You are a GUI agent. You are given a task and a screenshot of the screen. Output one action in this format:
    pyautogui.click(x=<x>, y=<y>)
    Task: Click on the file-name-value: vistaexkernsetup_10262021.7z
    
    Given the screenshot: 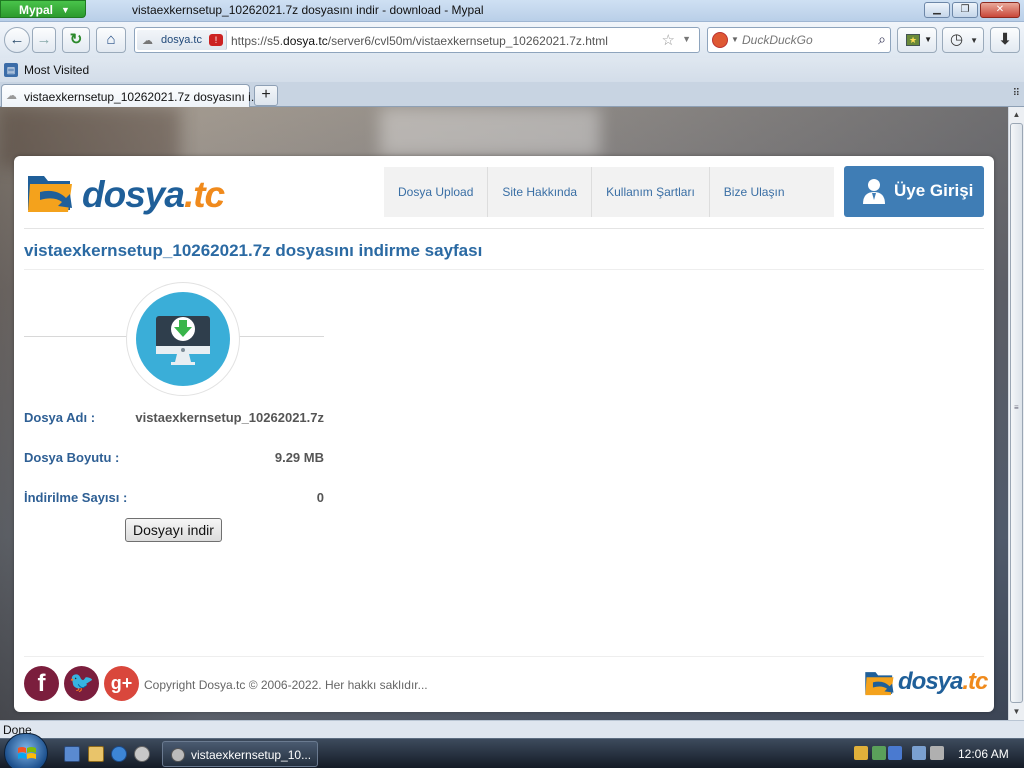 What is the action you would take?
    pyautogui.click(x=229, y=417)
    